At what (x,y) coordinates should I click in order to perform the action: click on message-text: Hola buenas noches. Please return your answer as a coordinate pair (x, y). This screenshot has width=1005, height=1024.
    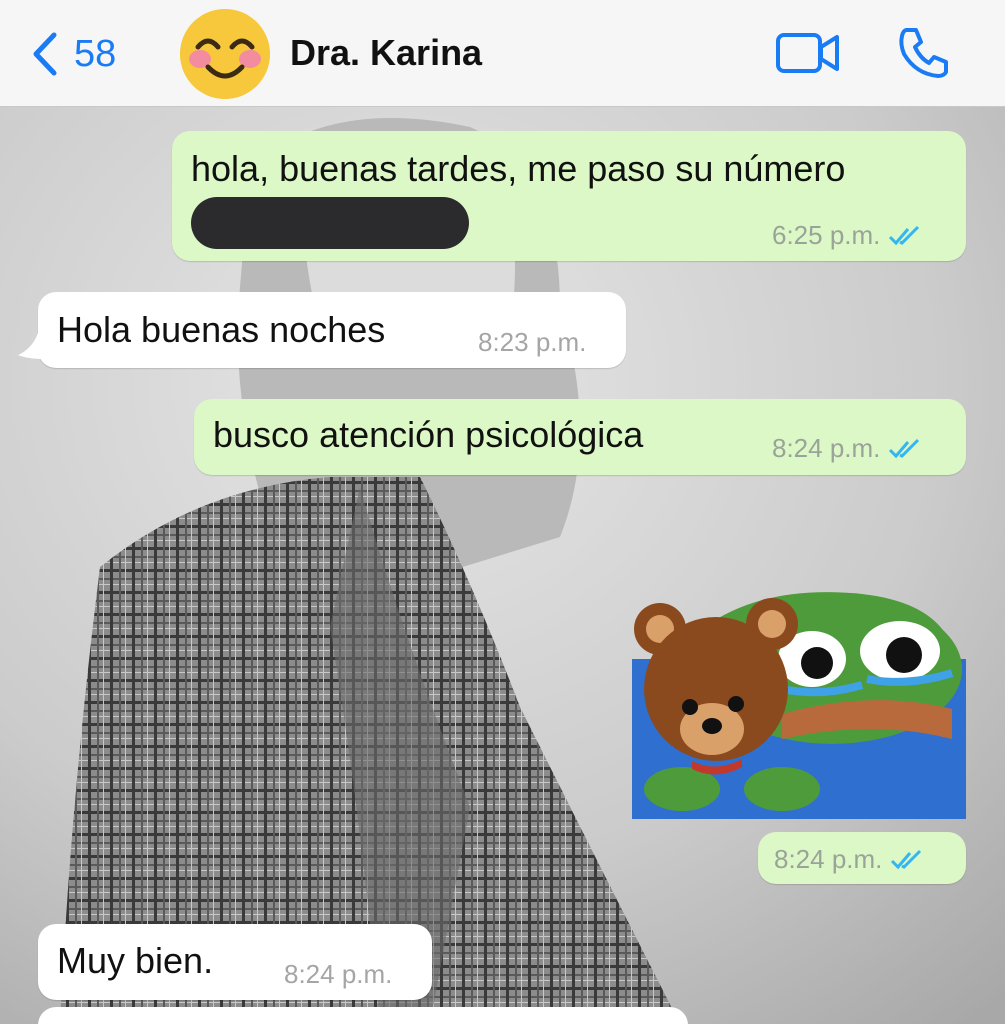
    Looking at the image, I should click on (221, 329).